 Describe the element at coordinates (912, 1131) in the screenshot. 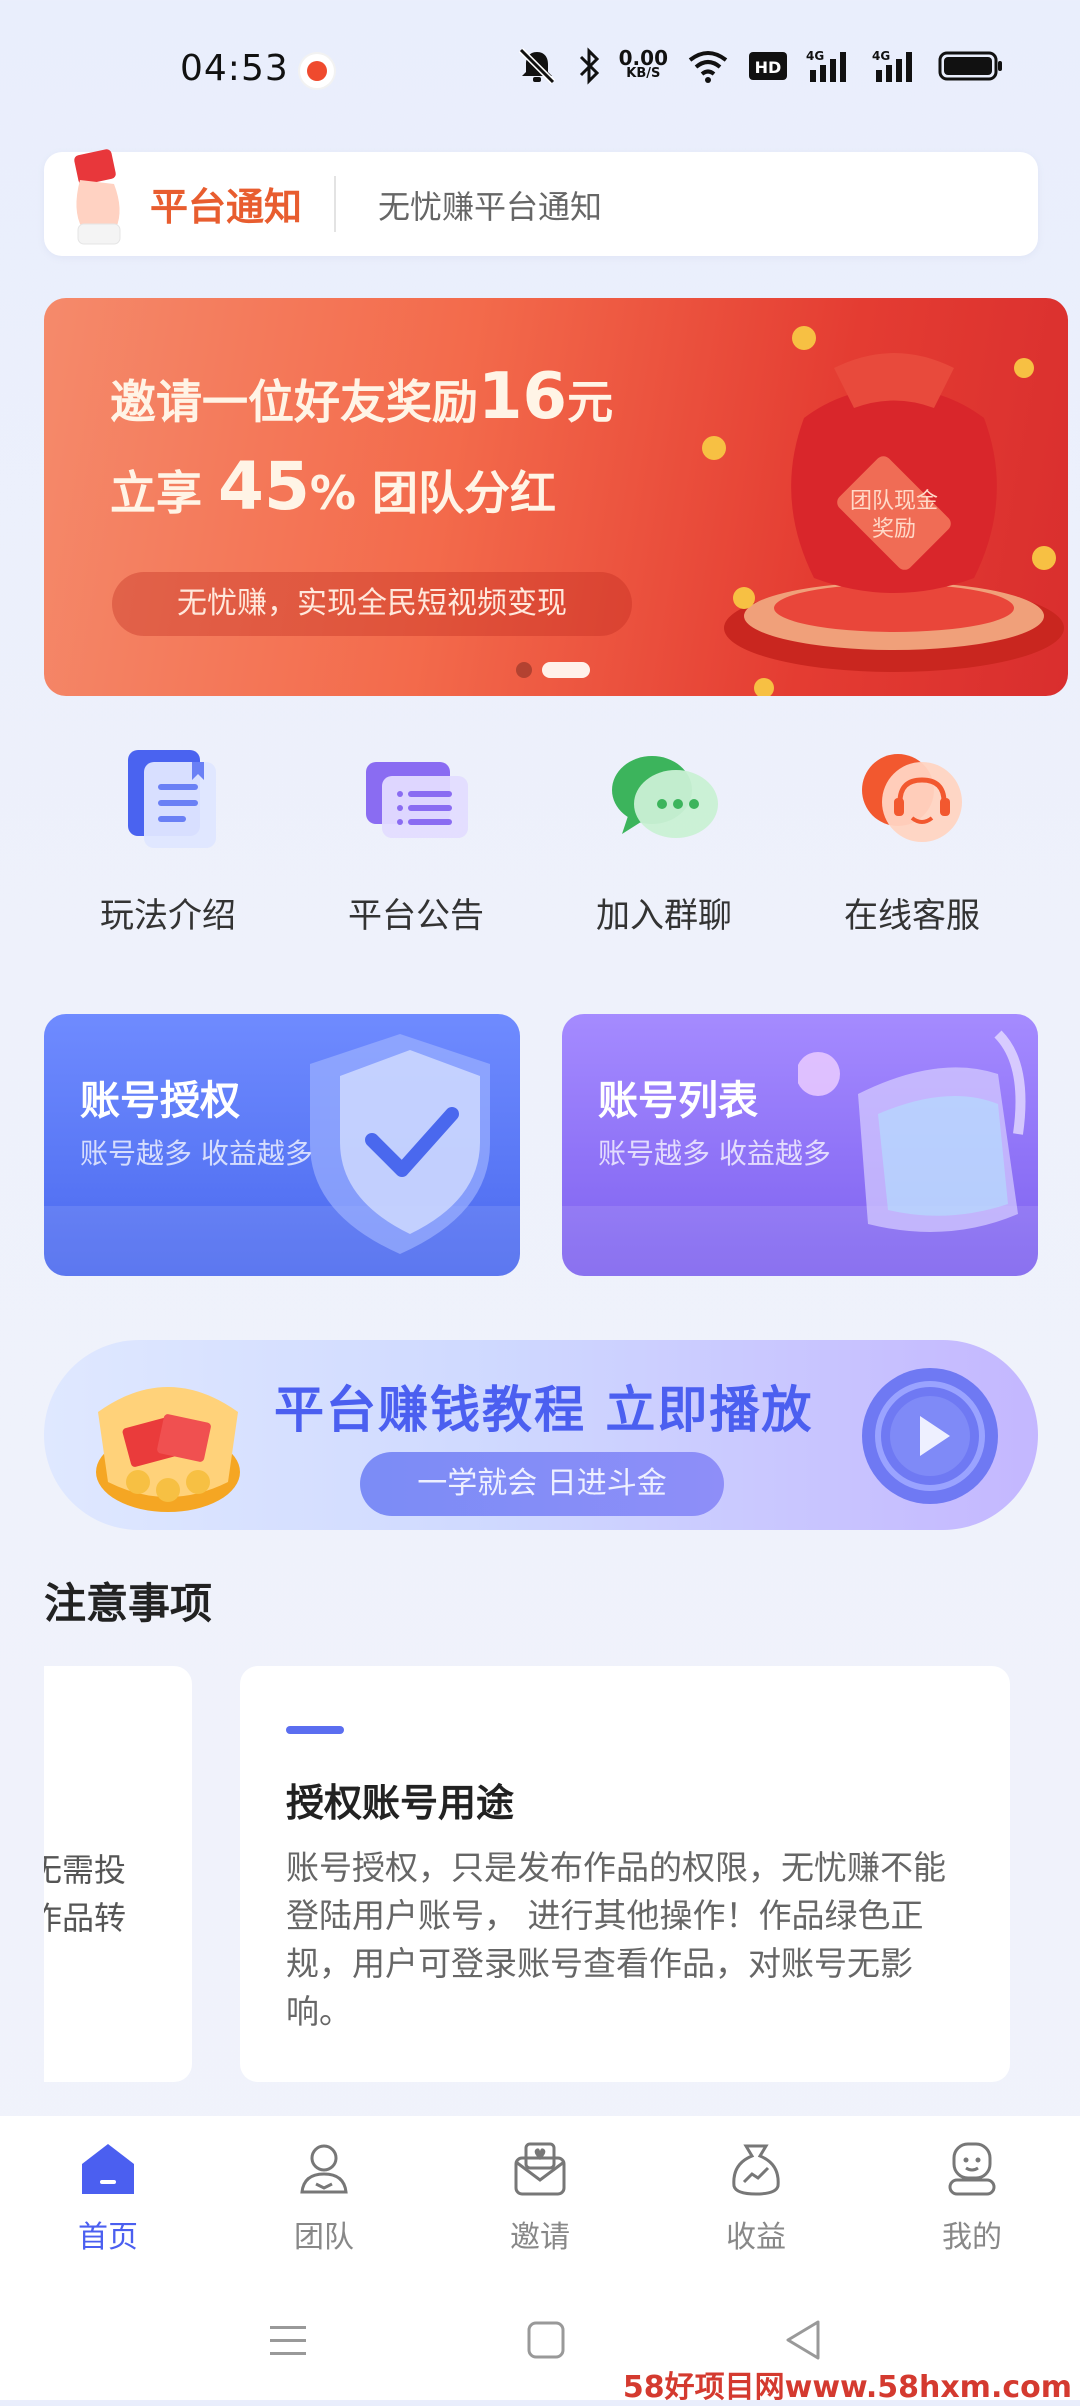

I see `list-scroll-icon` at that location.